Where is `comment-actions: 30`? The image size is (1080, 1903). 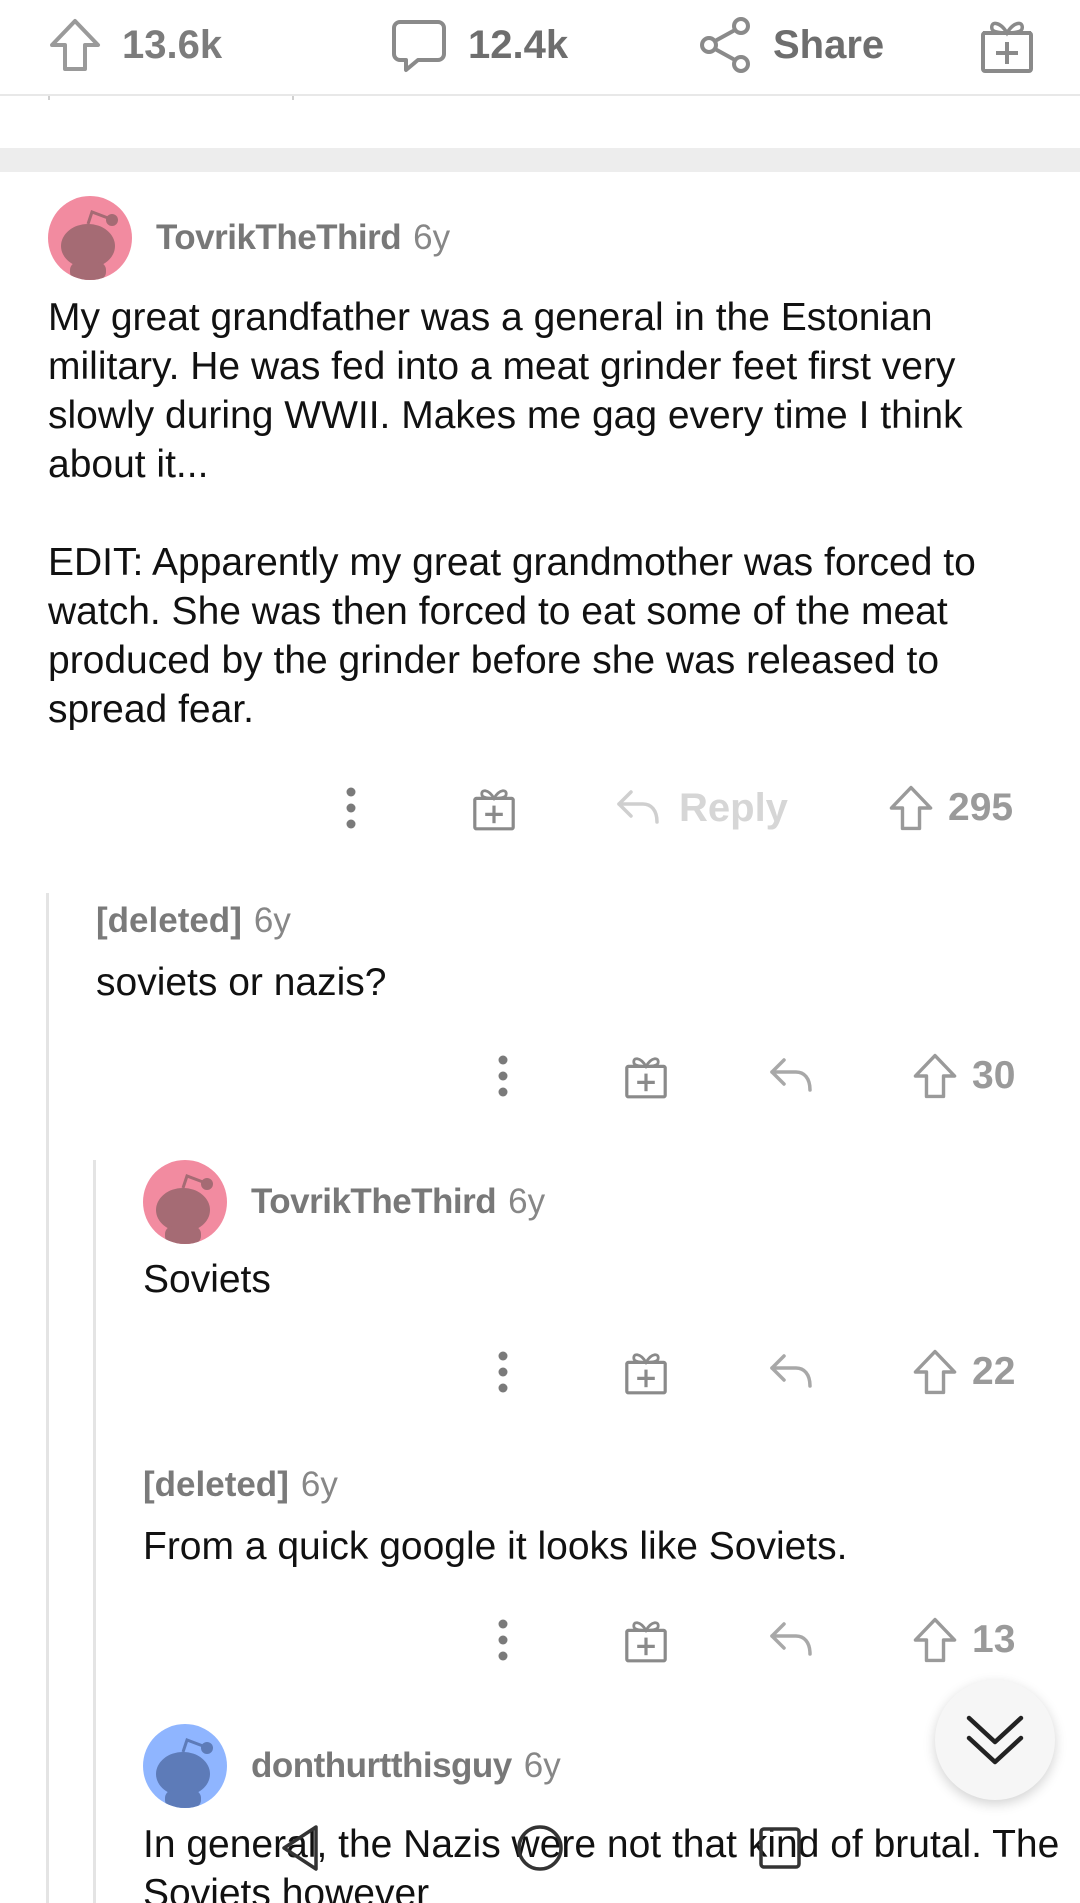
comment-actions: 30 is located at coordinates (540, 1076).